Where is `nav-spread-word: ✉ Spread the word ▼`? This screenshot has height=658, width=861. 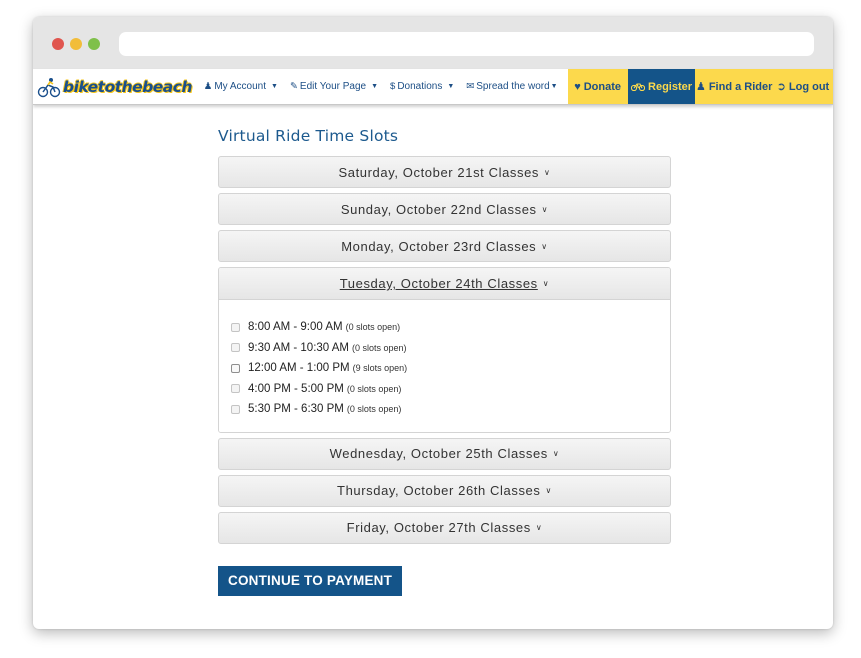
nav-spread-word: ✉ Spread the word ▼ is located at coordinates (511, 86).